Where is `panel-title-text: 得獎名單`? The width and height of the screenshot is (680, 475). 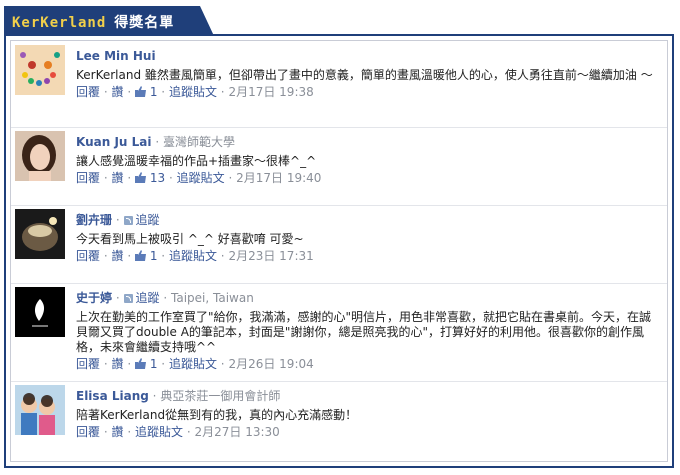 panel-title-text: 得獎名單 is located at coordinates (144, 23).